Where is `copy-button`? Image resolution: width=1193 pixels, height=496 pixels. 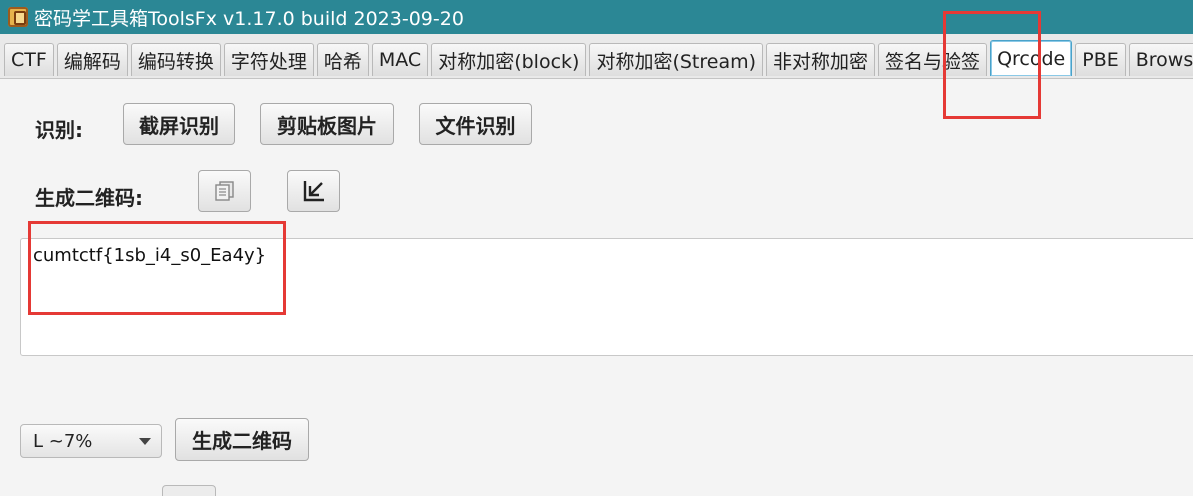
copy-button is located at coordinates (224, 191).